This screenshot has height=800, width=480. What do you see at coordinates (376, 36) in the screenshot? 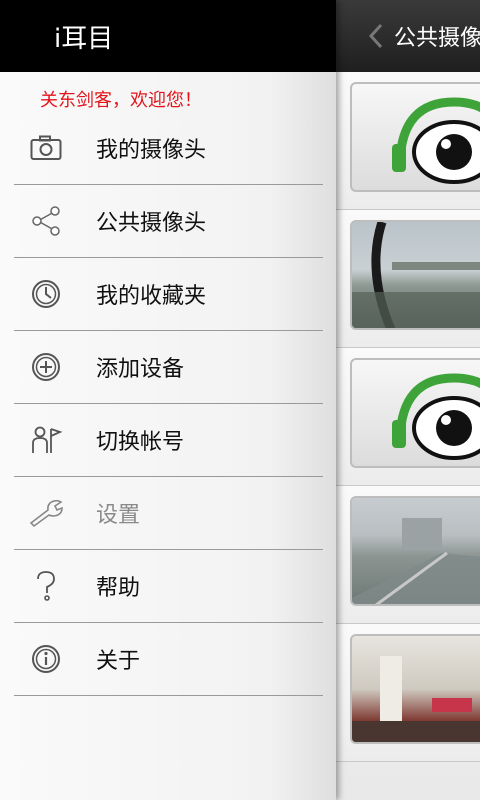
I see `back-chevron-icon` at bounding box center [376, 36].